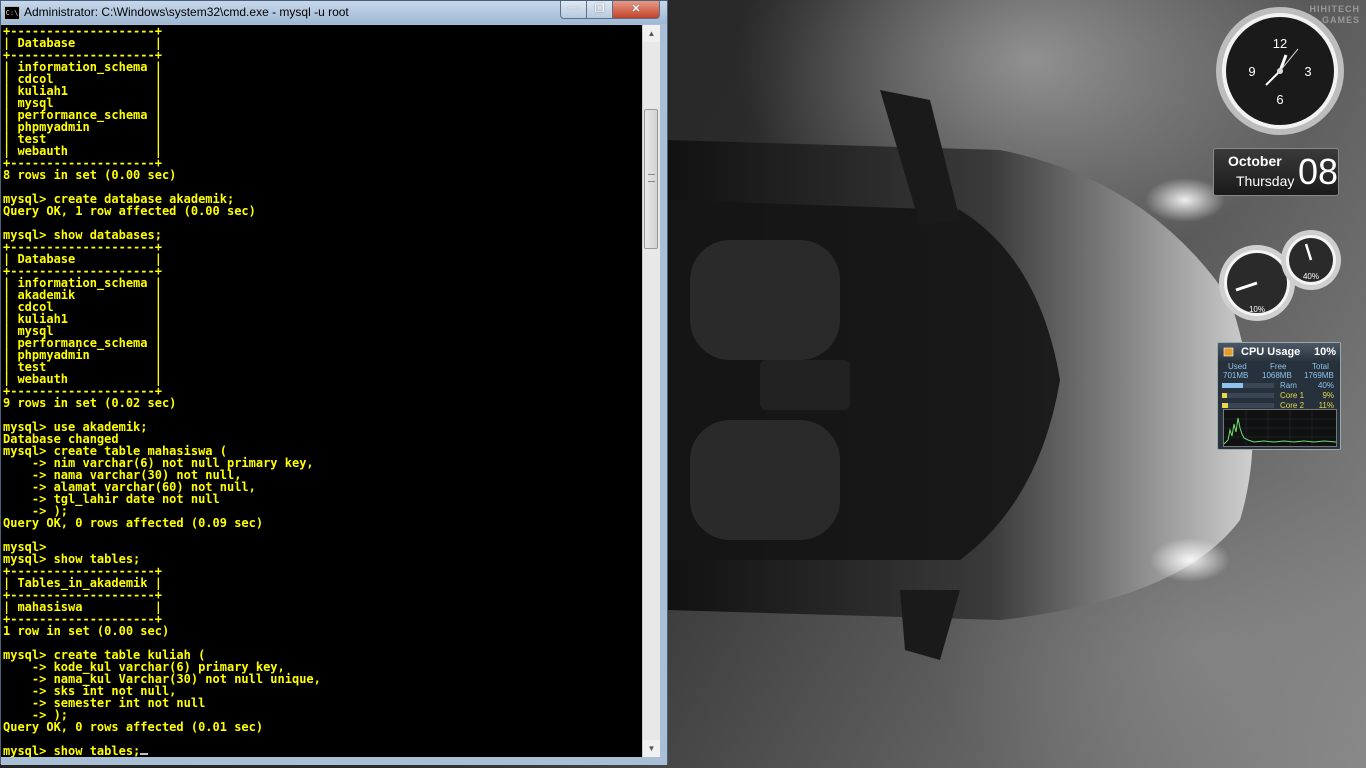  I want to click on cpu-history-graph, so click(1280, 428).